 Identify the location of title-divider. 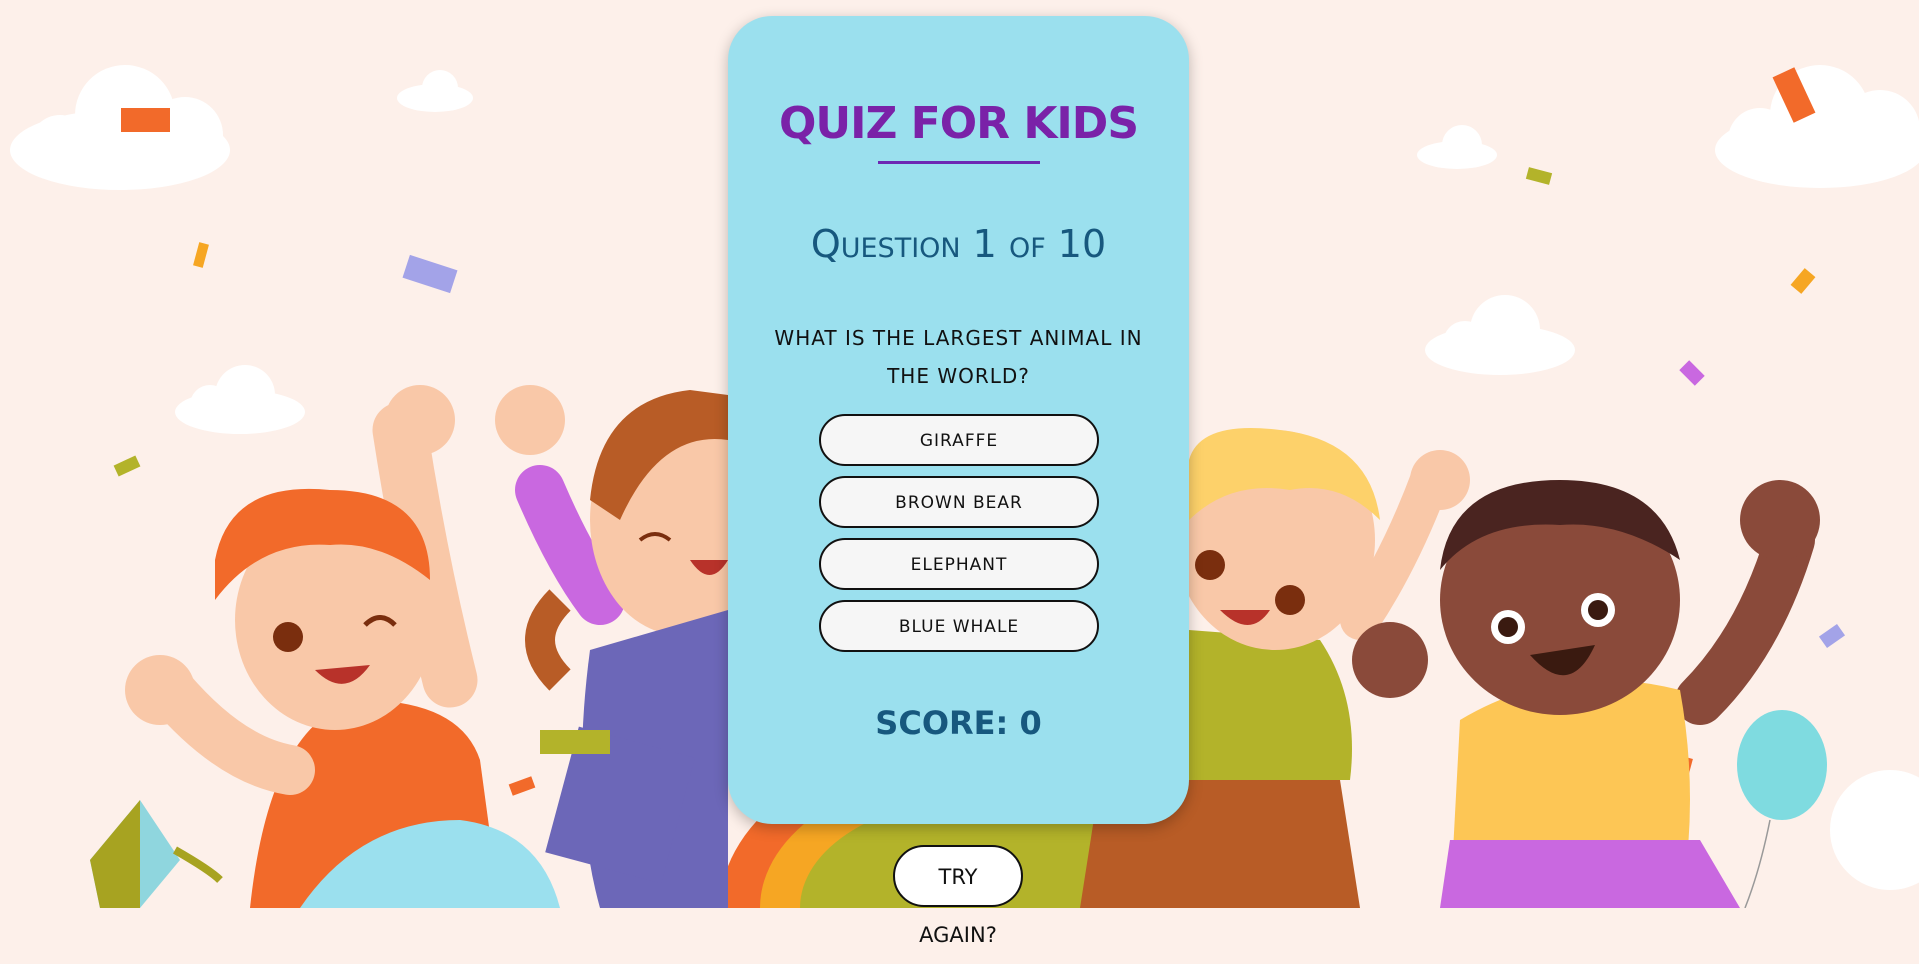
(959, 162).